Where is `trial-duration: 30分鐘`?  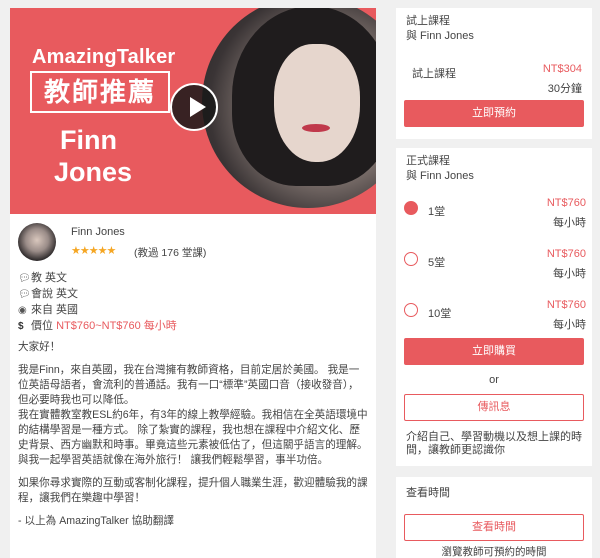 trial-duration: 30分鐘 is located at coordinates (564, 89).